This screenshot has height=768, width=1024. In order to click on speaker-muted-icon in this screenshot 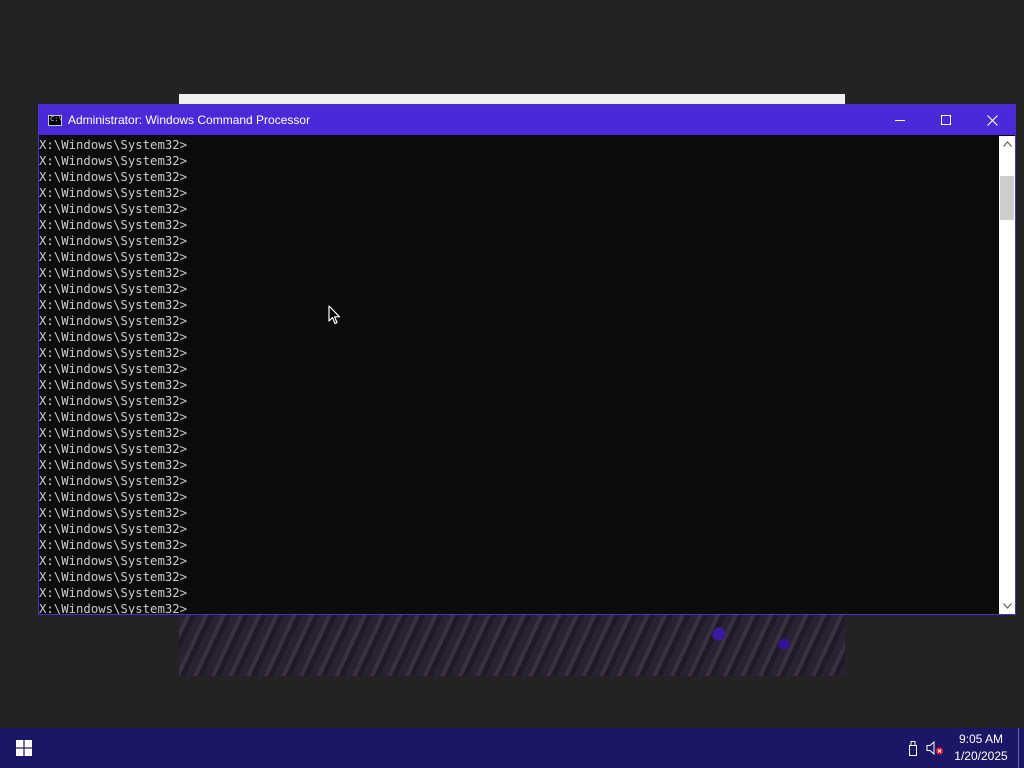, I will do `click(935, 748)`.